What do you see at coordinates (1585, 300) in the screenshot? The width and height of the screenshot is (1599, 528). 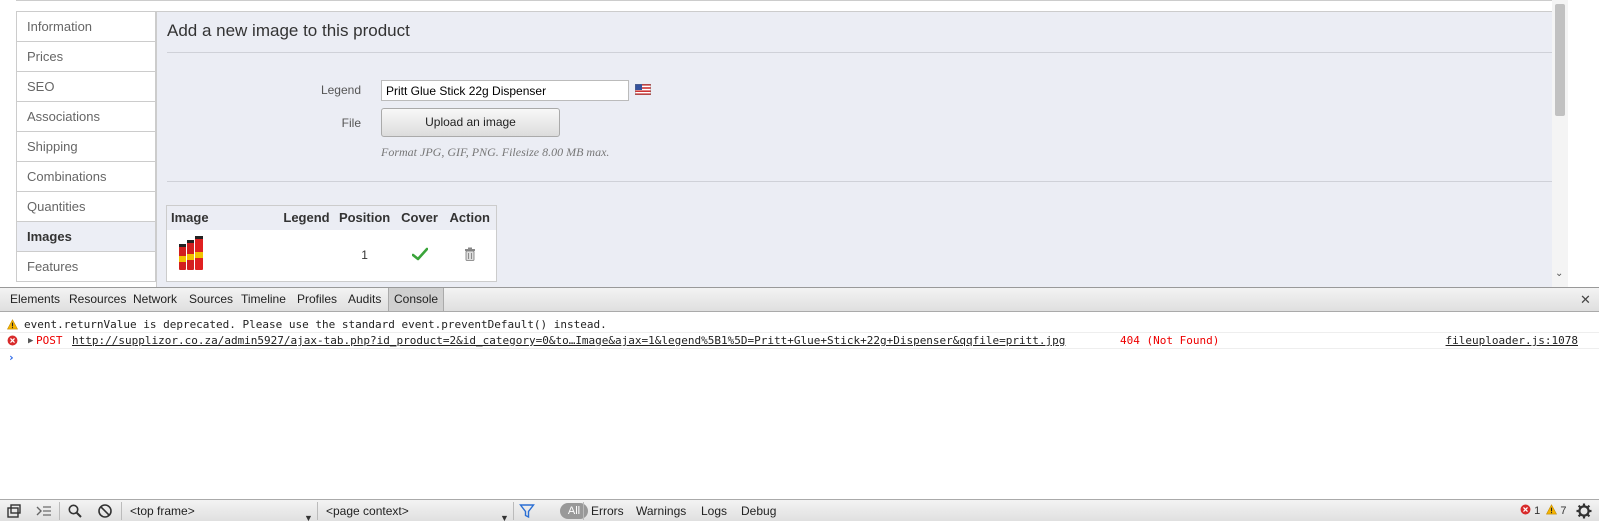 I see `close-icon: ✕` at bounding box center [1585, 300].